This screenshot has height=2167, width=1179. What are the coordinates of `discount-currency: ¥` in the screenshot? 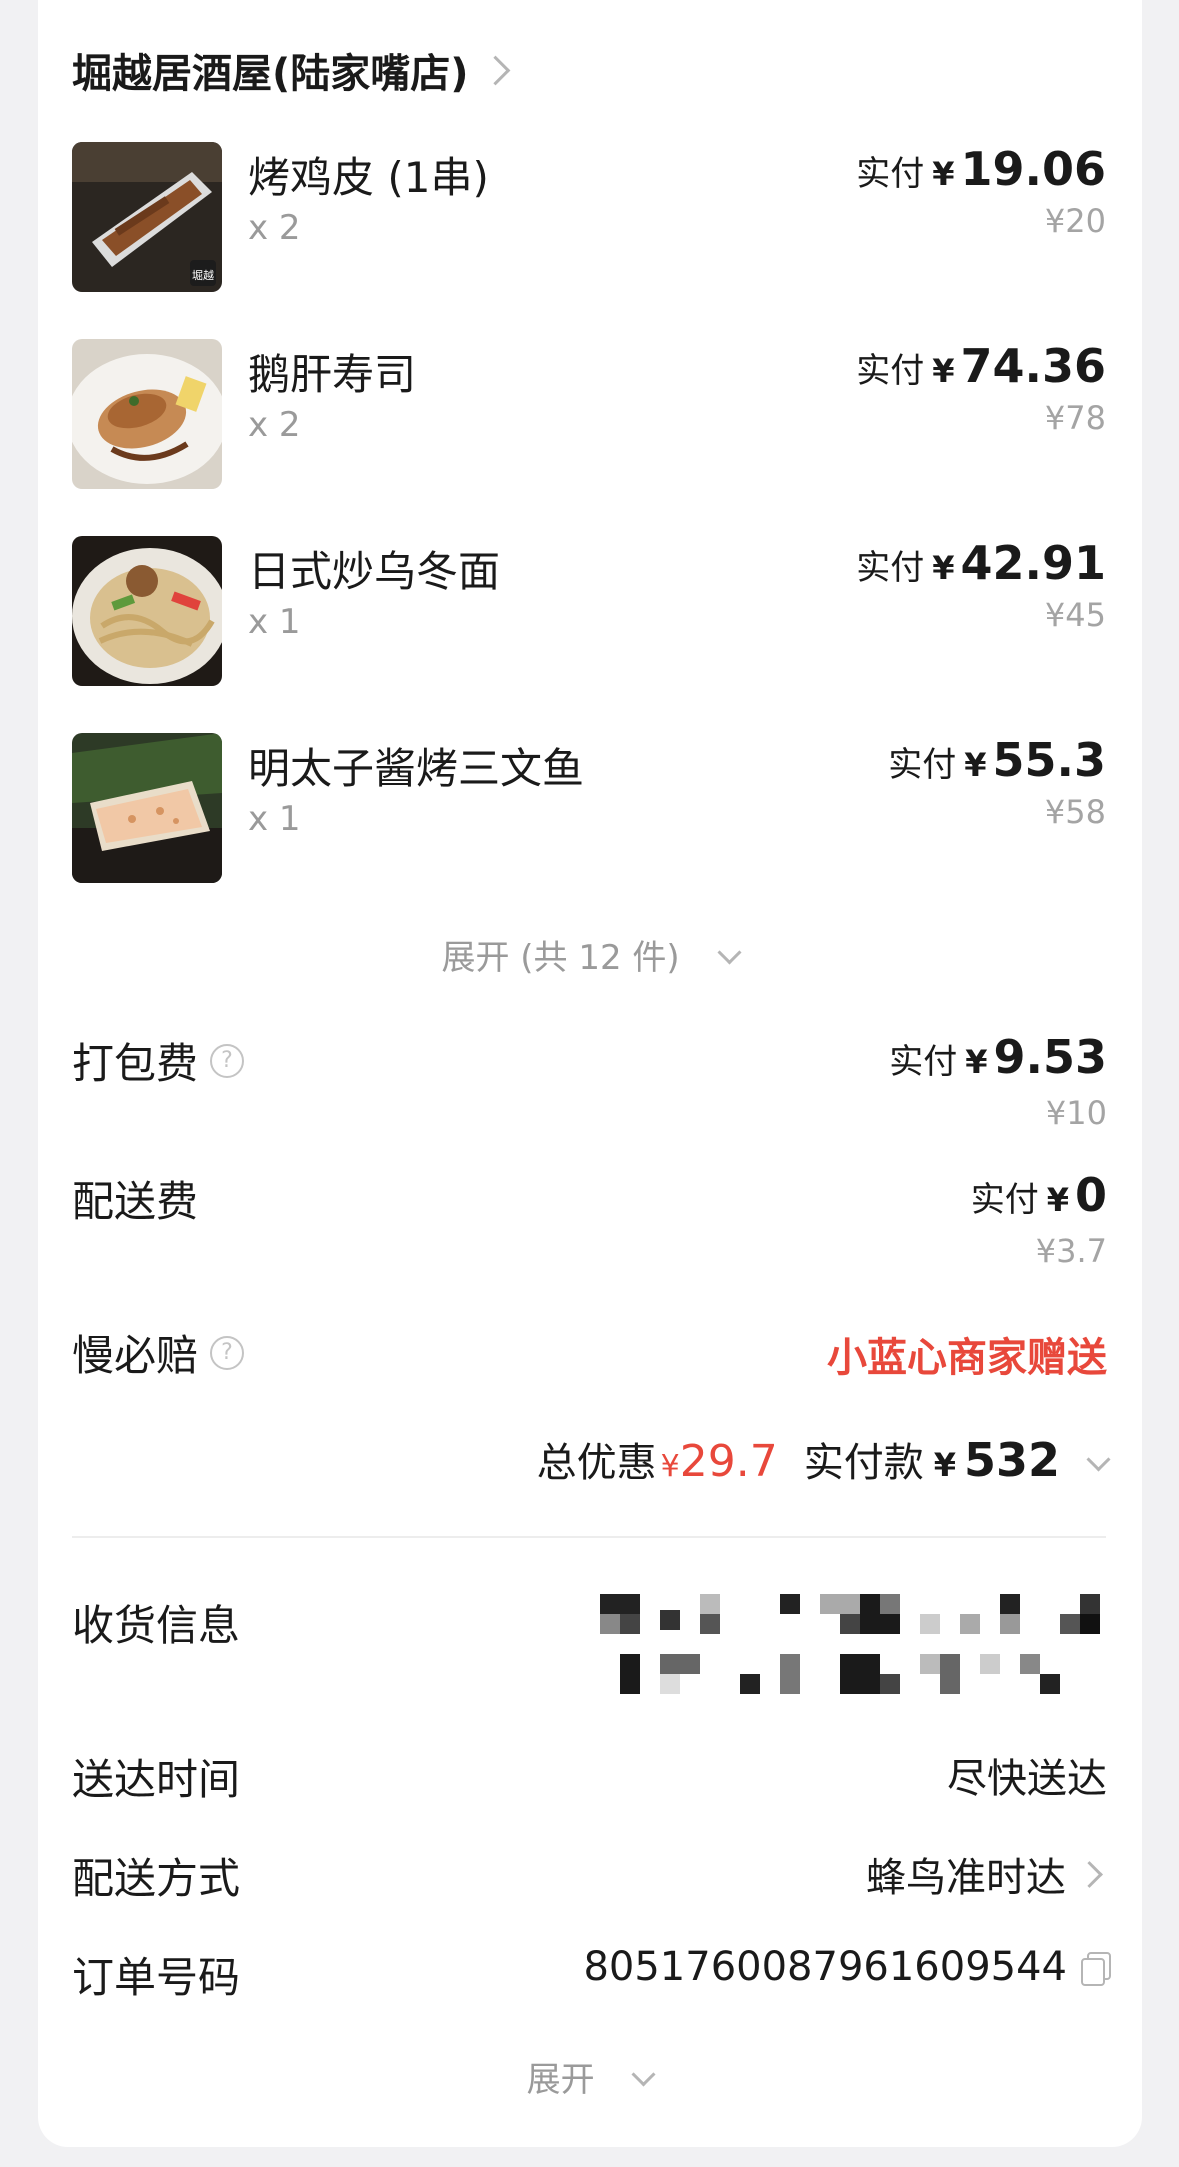 It's located at (670, 1466).